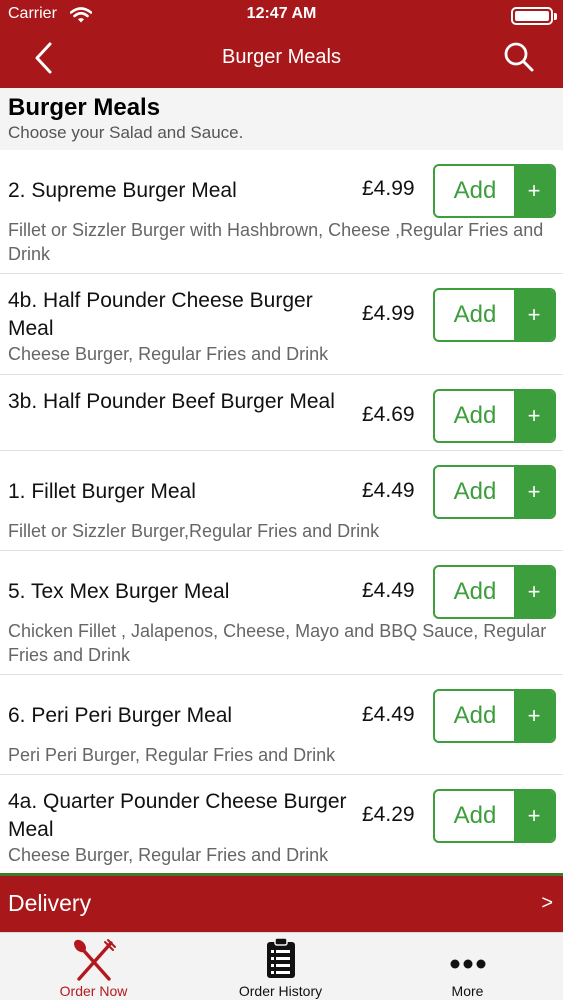  I want to click on section-subtitle: Choose your Salad and Sauce., so click(126, 132).